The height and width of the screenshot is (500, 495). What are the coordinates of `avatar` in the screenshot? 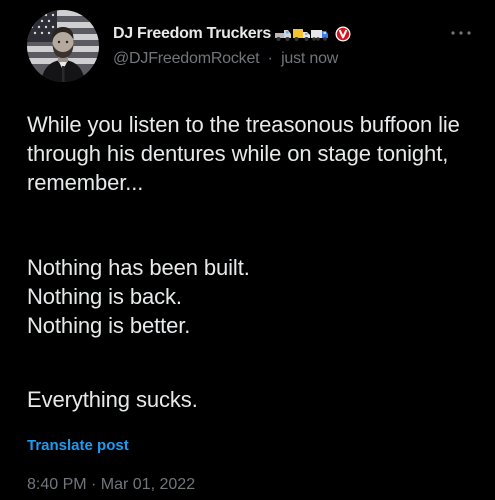 It's located at (63, 46).